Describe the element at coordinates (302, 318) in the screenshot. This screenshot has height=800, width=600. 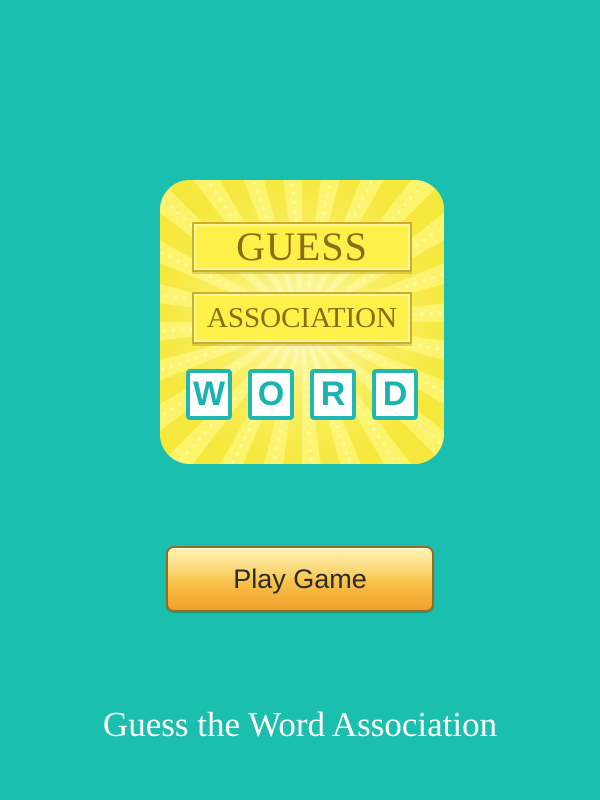
I see `logo-title-association: ASSOCIATION` at that location.